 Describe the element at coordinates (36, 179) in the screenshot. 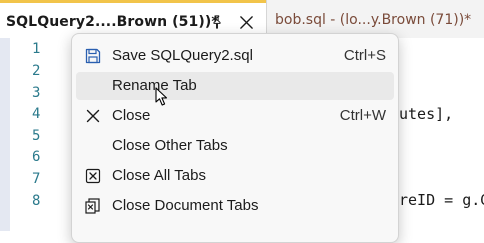

I see `line-number: 7` at that location.